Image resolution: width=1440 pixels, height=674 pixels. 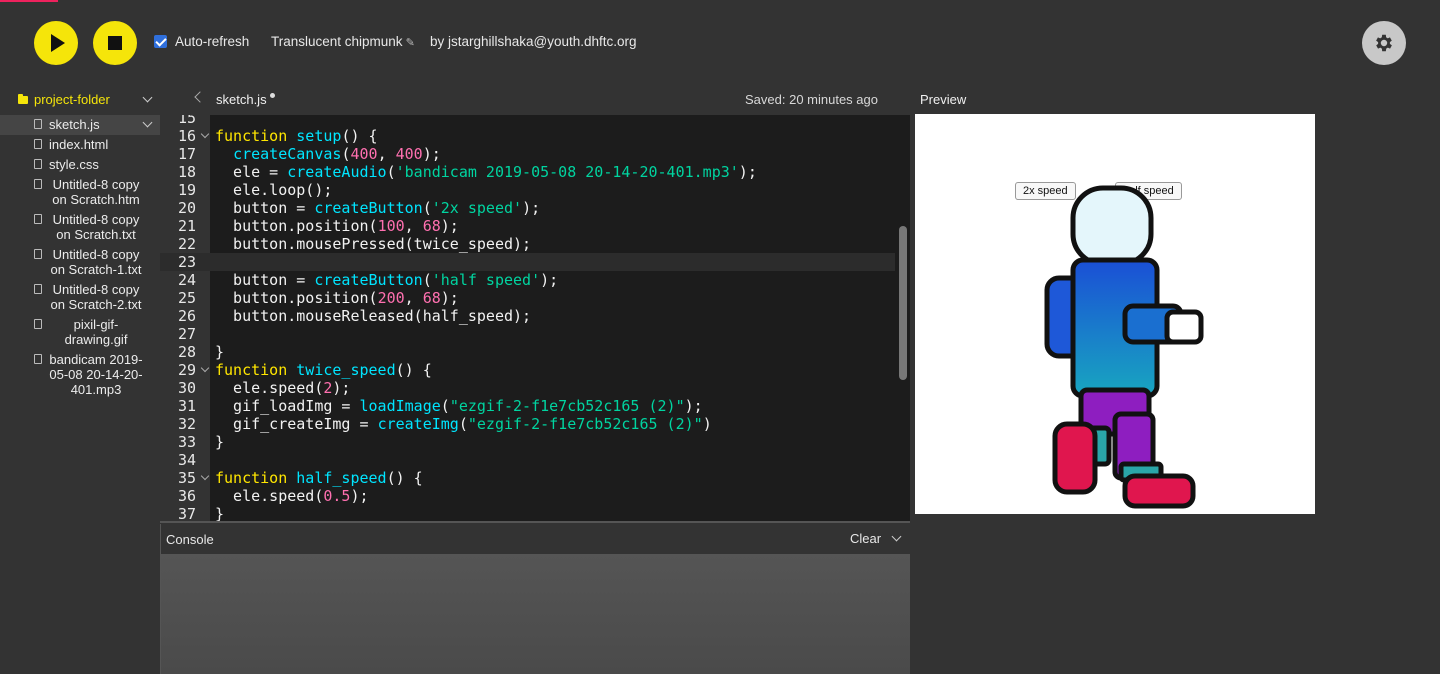 I want to click on file-name: Untitled-8 copy on Scratch.htm, so click(x=96, y=192).